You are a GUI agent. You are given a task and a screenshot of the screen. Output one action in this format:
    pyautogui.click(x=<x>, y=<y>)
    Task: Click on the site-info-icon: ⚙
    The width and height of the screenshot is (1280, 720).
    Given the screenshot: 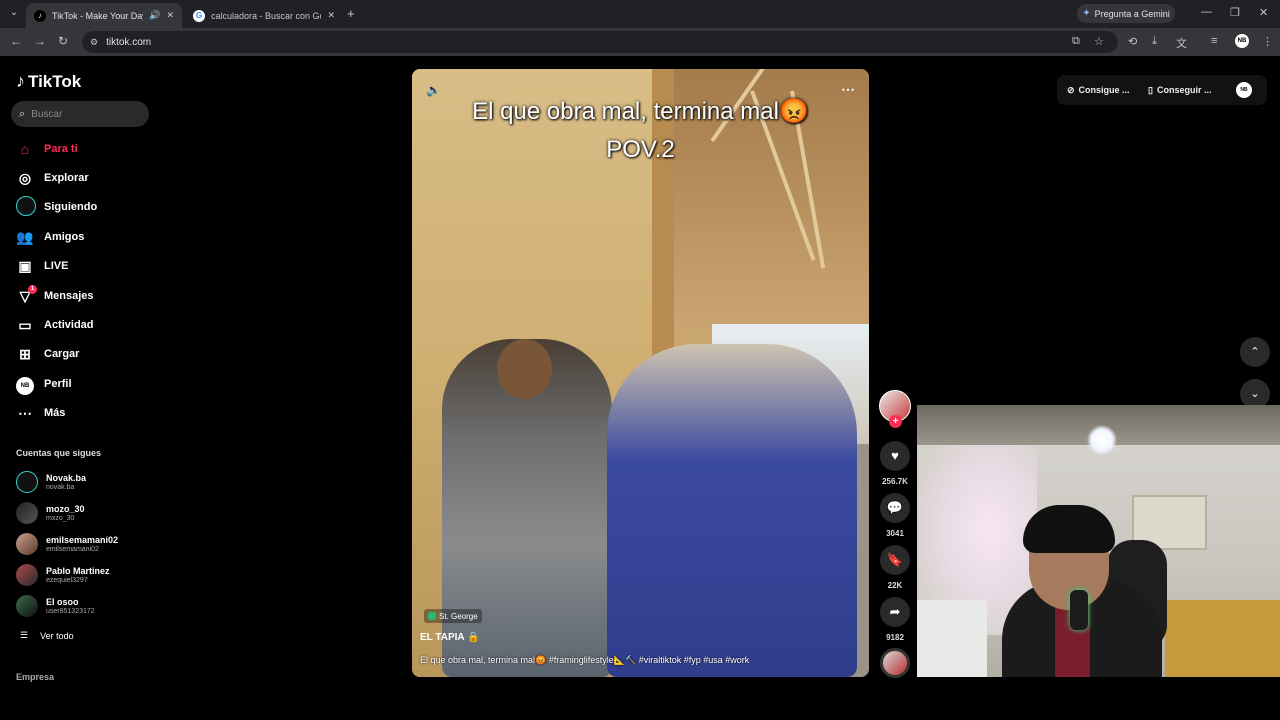 What is the action you would take?
    pyautogui.click(x=94, y=42)
    